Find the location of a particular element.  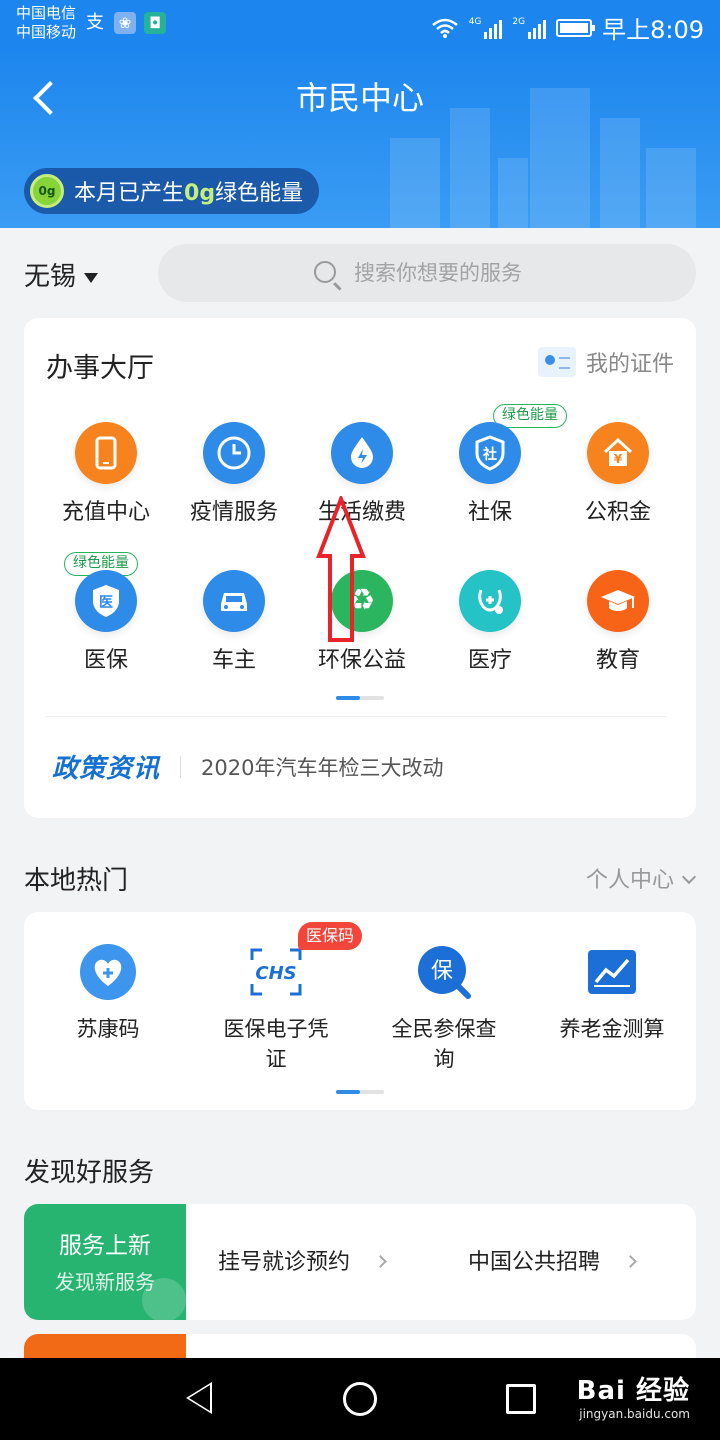

house-icon: ¥ is located at coordinates (618, 453).